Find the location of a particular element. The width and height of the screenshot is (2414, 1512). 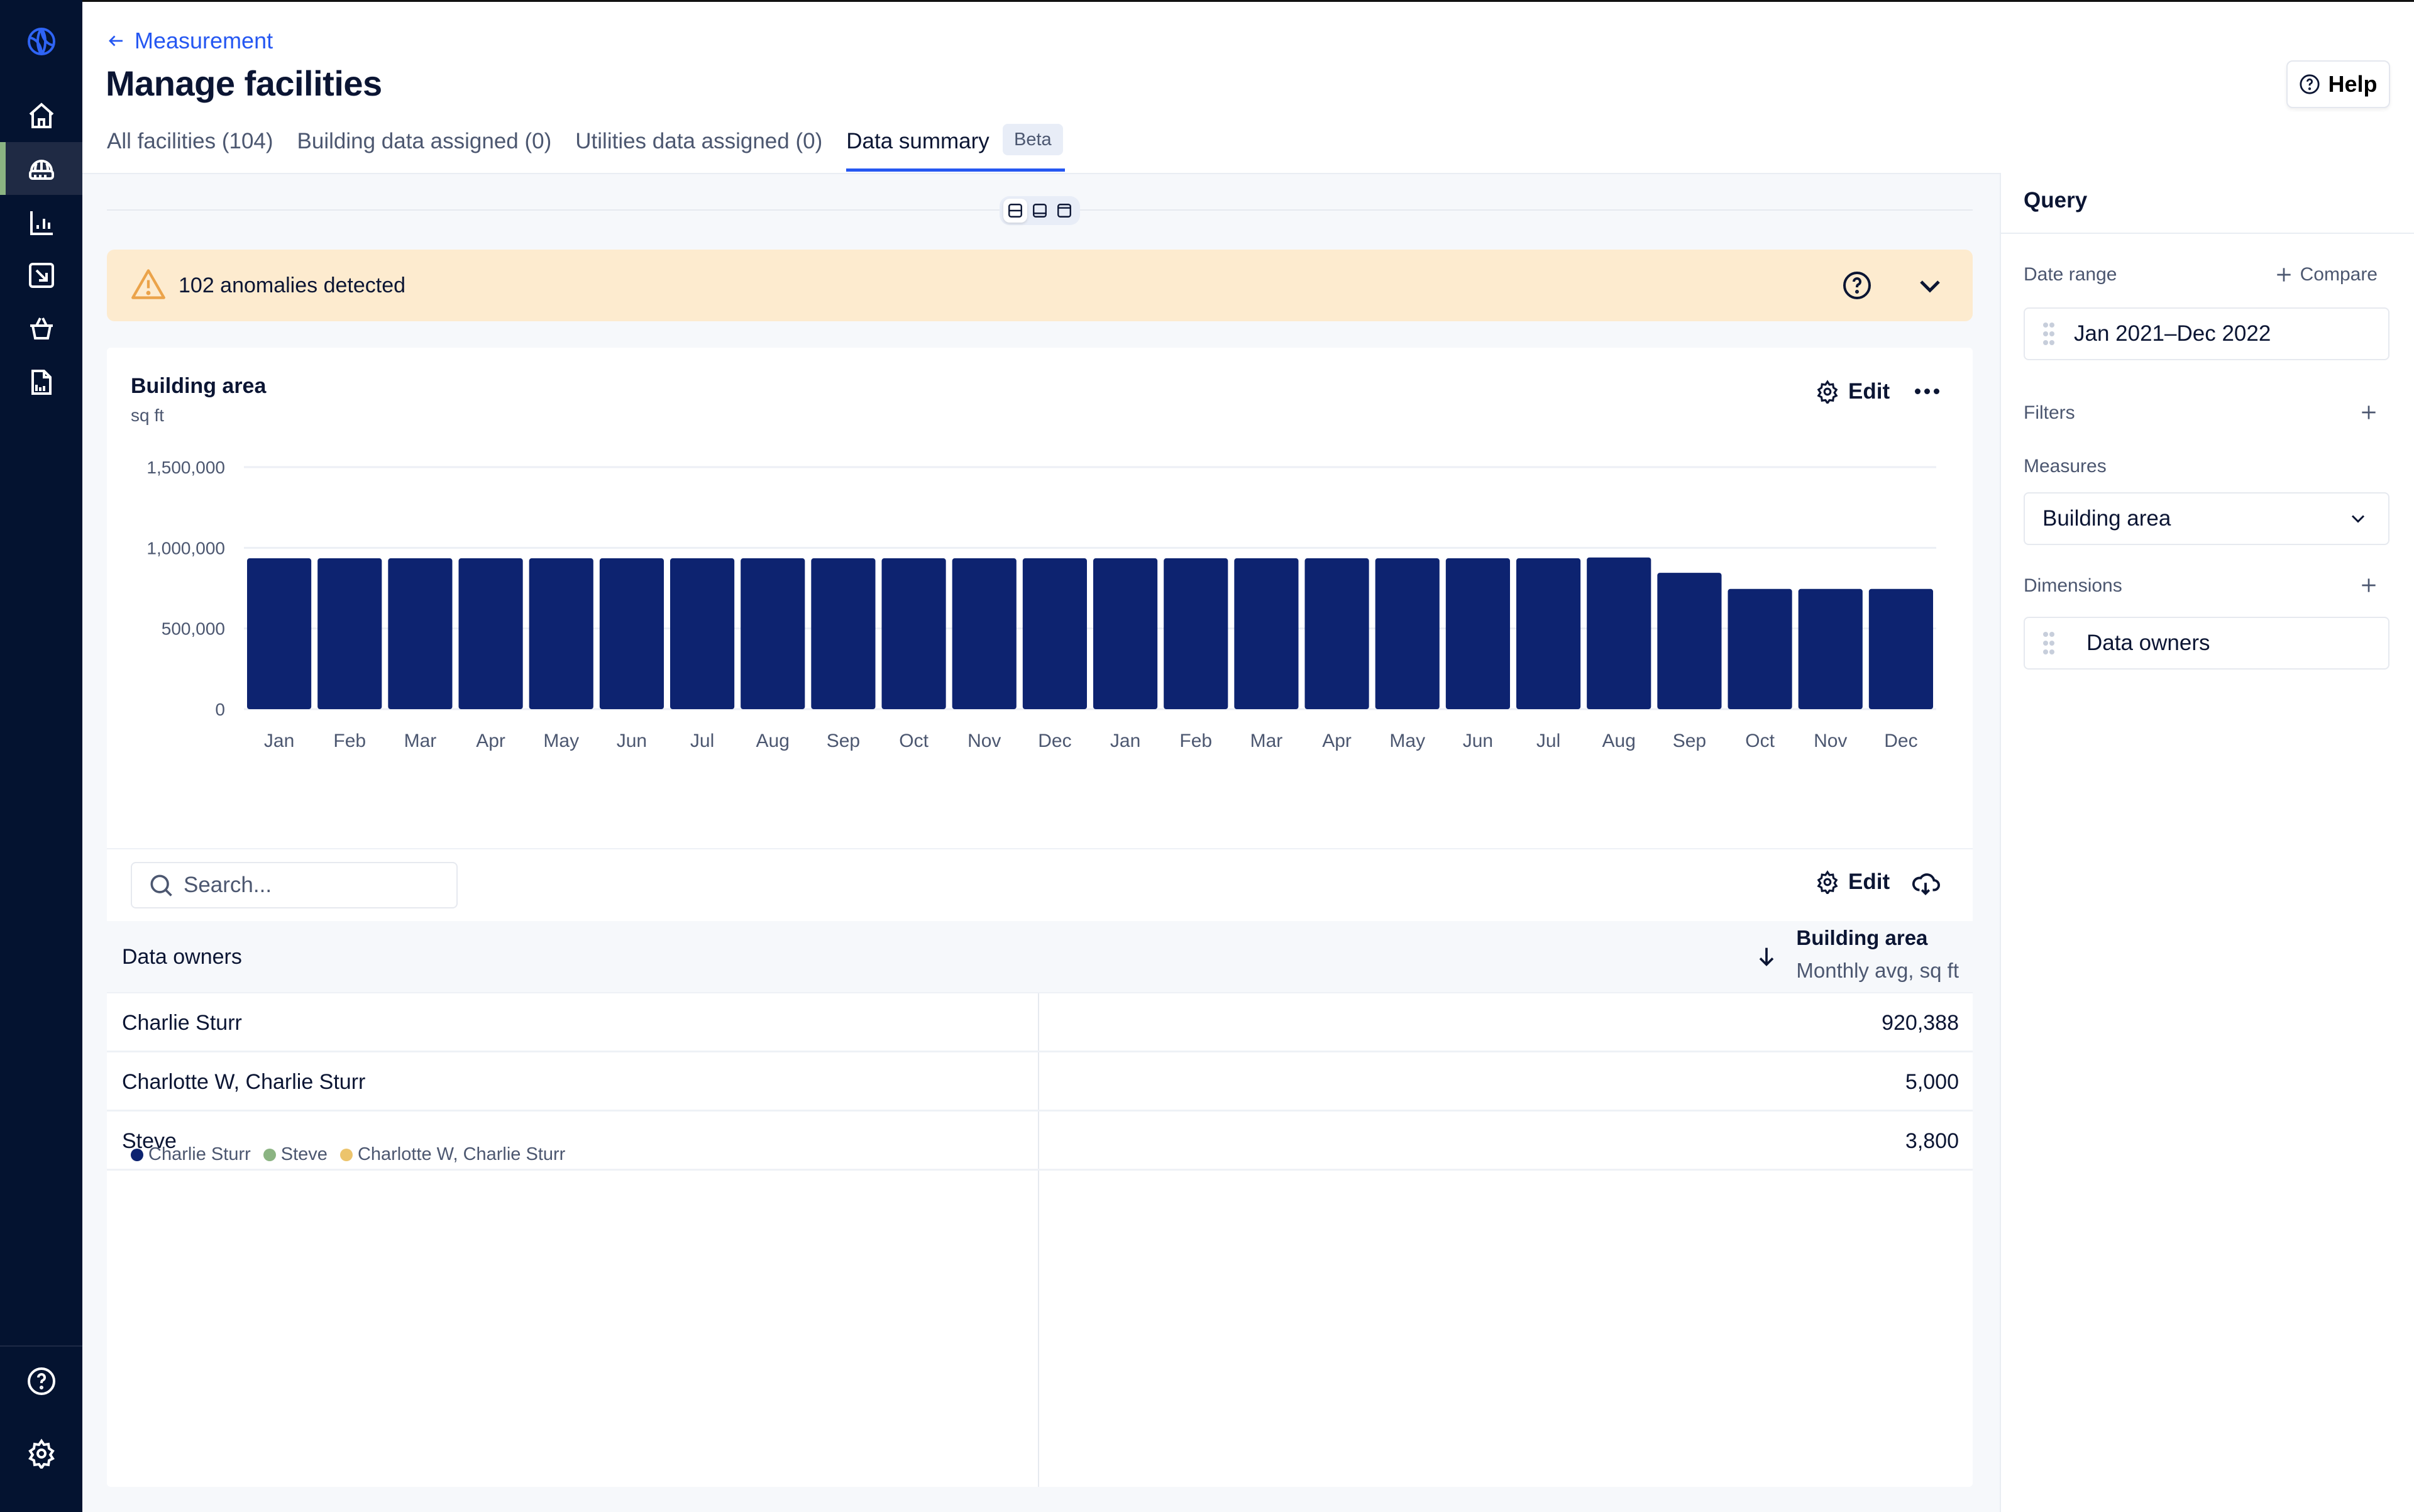

dimension-item: Data owners is located at coordinates (2206, 643).